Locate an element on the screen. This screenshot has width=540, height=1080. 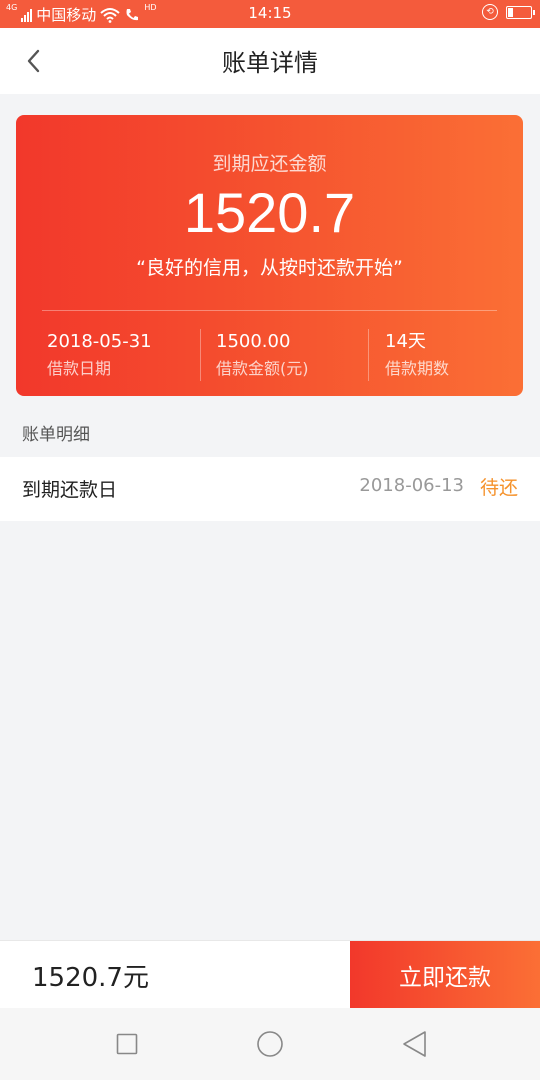
stat-label: 借款日期 is located at coordinates (79, 368).